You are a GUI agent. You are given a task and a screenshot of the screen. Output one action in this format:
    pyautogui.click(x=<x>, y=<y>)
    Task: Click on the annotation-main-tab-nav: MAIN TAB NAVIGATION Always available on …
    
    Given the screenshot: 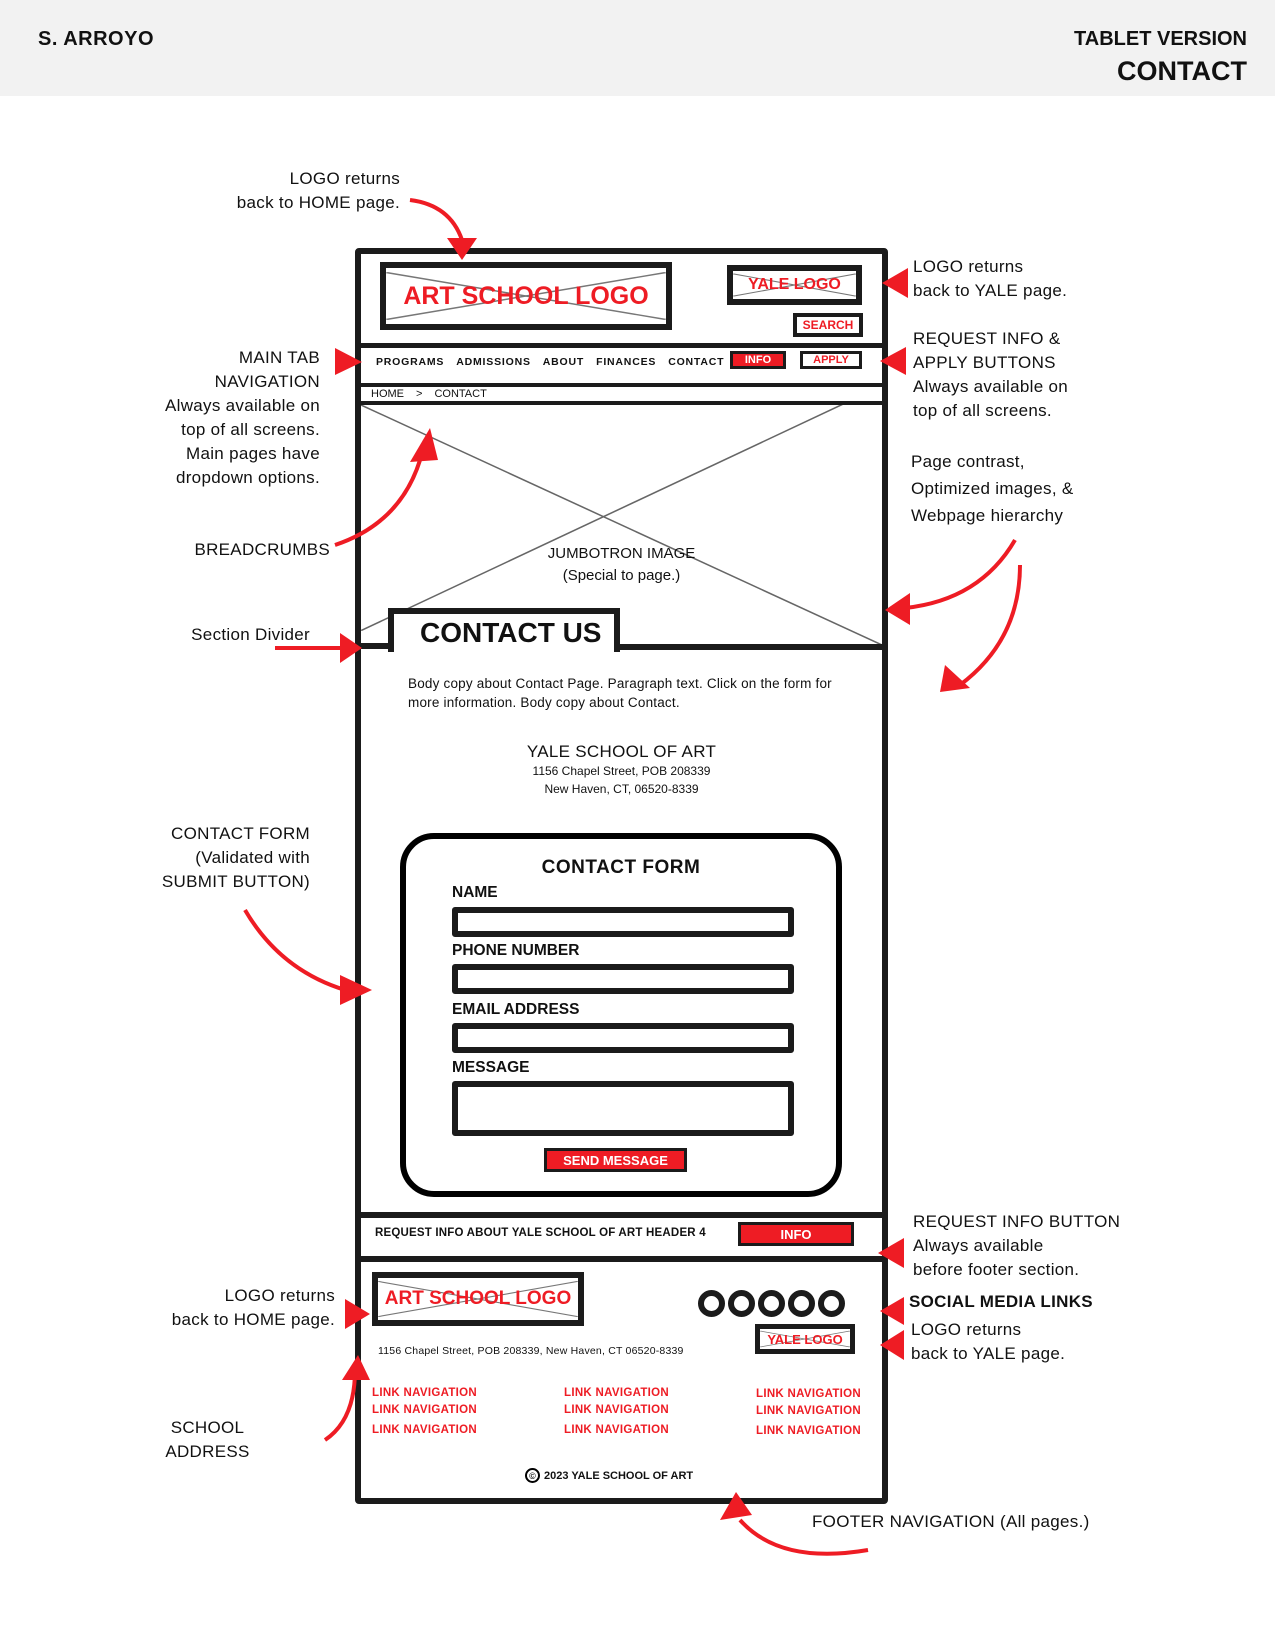 What is the action you would take?
    pyautogui.click(x=220, y=418)
    